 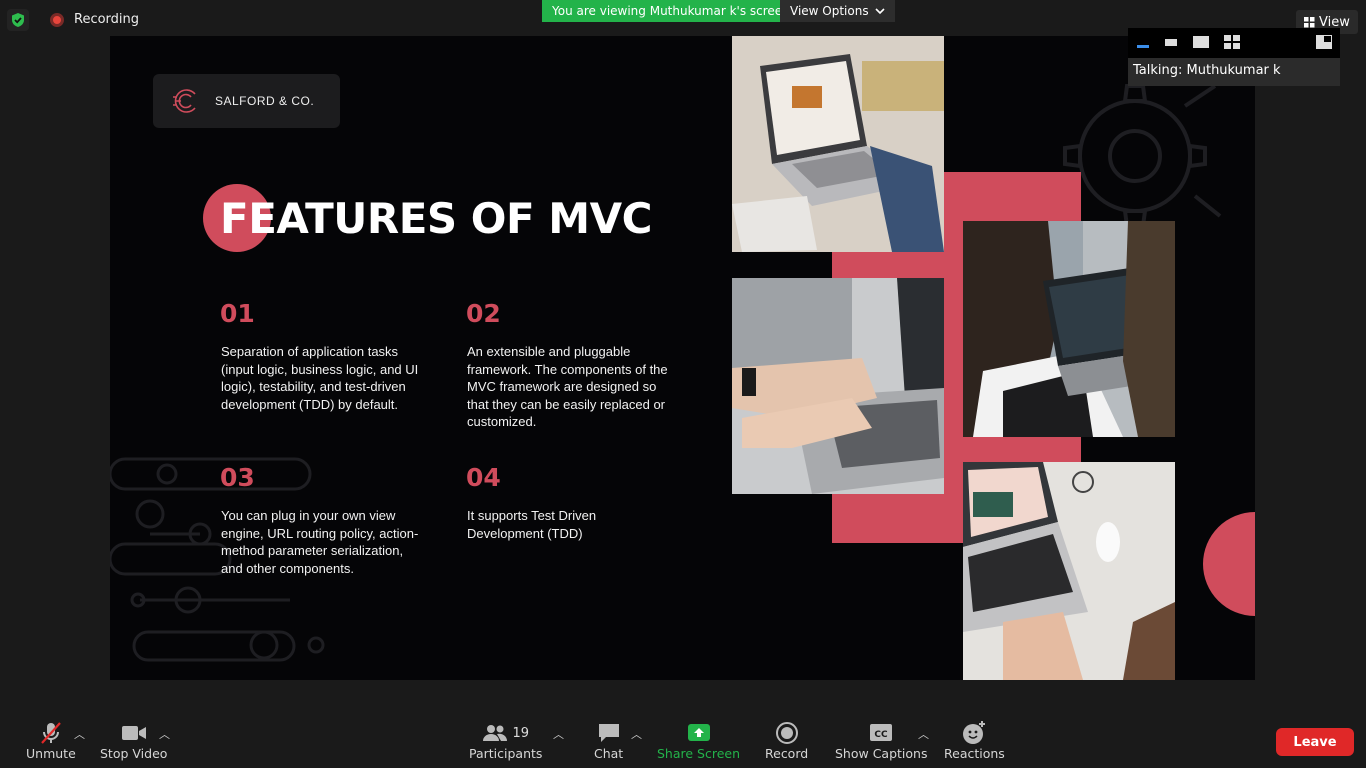 I want to click on participants-label: Participants, so click(x=506, y=753).